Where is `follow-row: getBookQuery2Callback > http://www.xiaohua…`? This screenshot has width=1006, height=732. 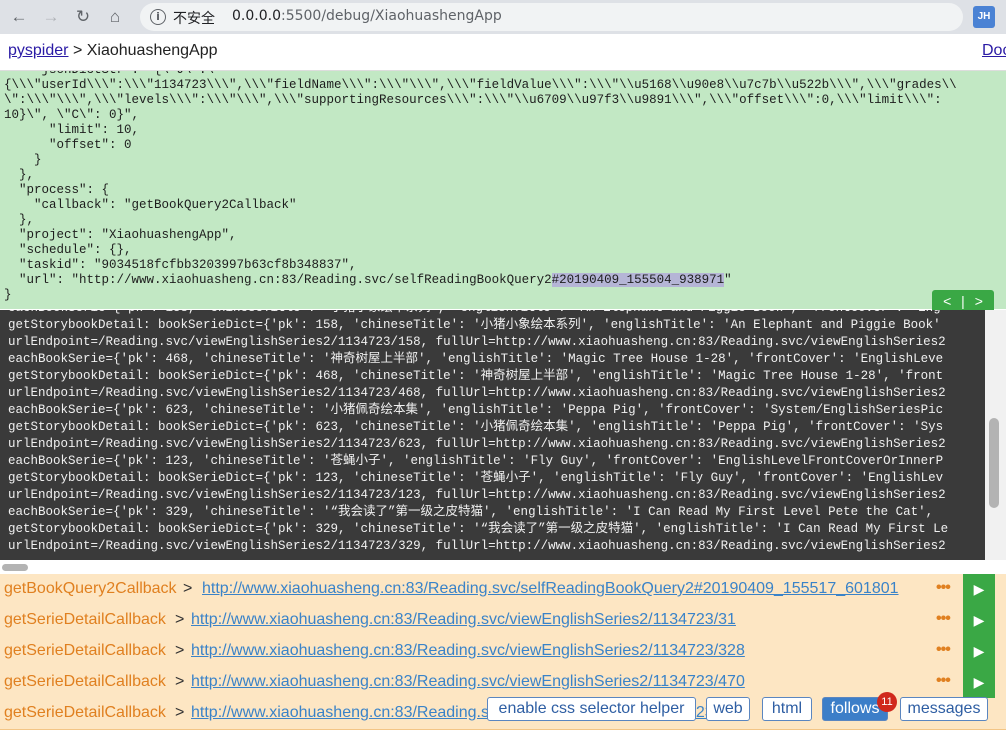
follow-row: getBookQuery2Callback > http://www.xiaohua… is located at coordinates (503, 590).